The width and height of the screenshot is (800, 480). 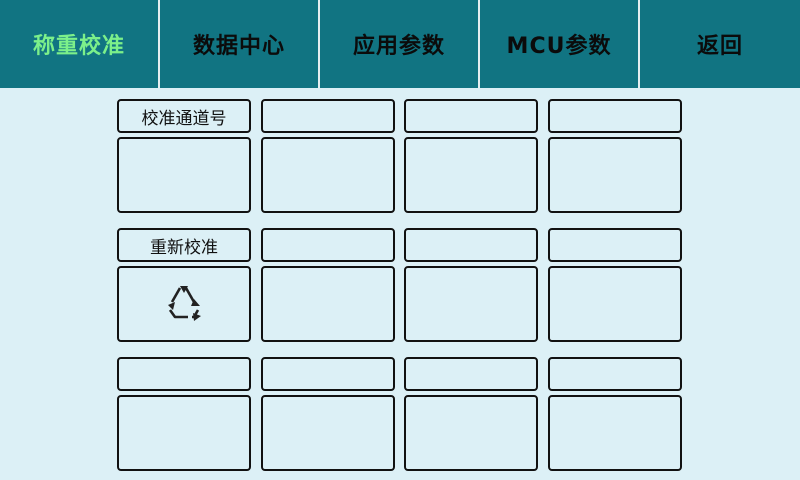 I want to click on calibration-channel-button, so click(x=184, y=175).